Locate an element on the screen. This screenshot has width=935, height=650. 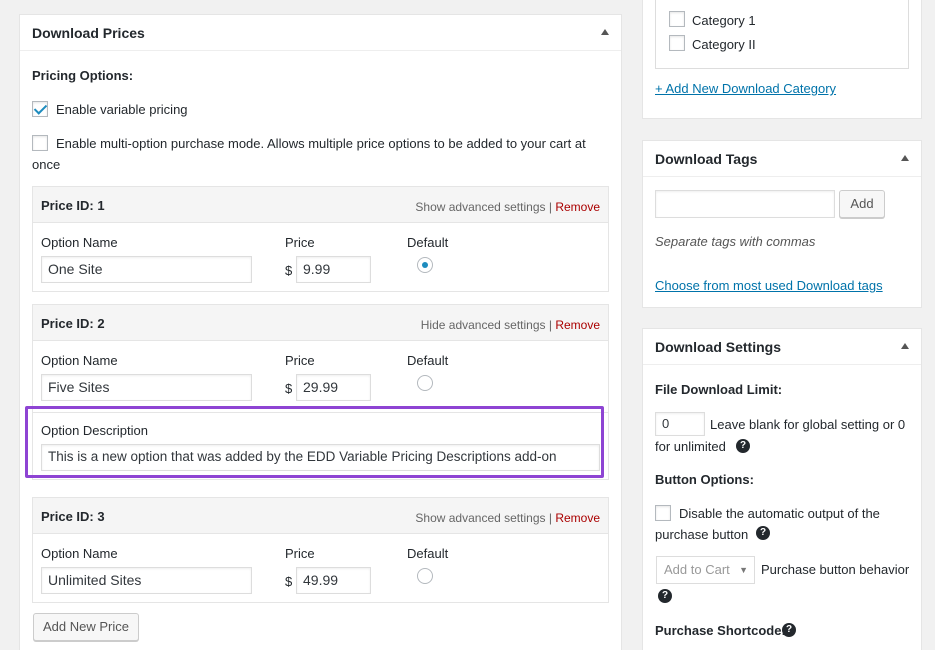
purchase-behavior-select: Add to Cart ▼ is located at coordinates (705, 570).